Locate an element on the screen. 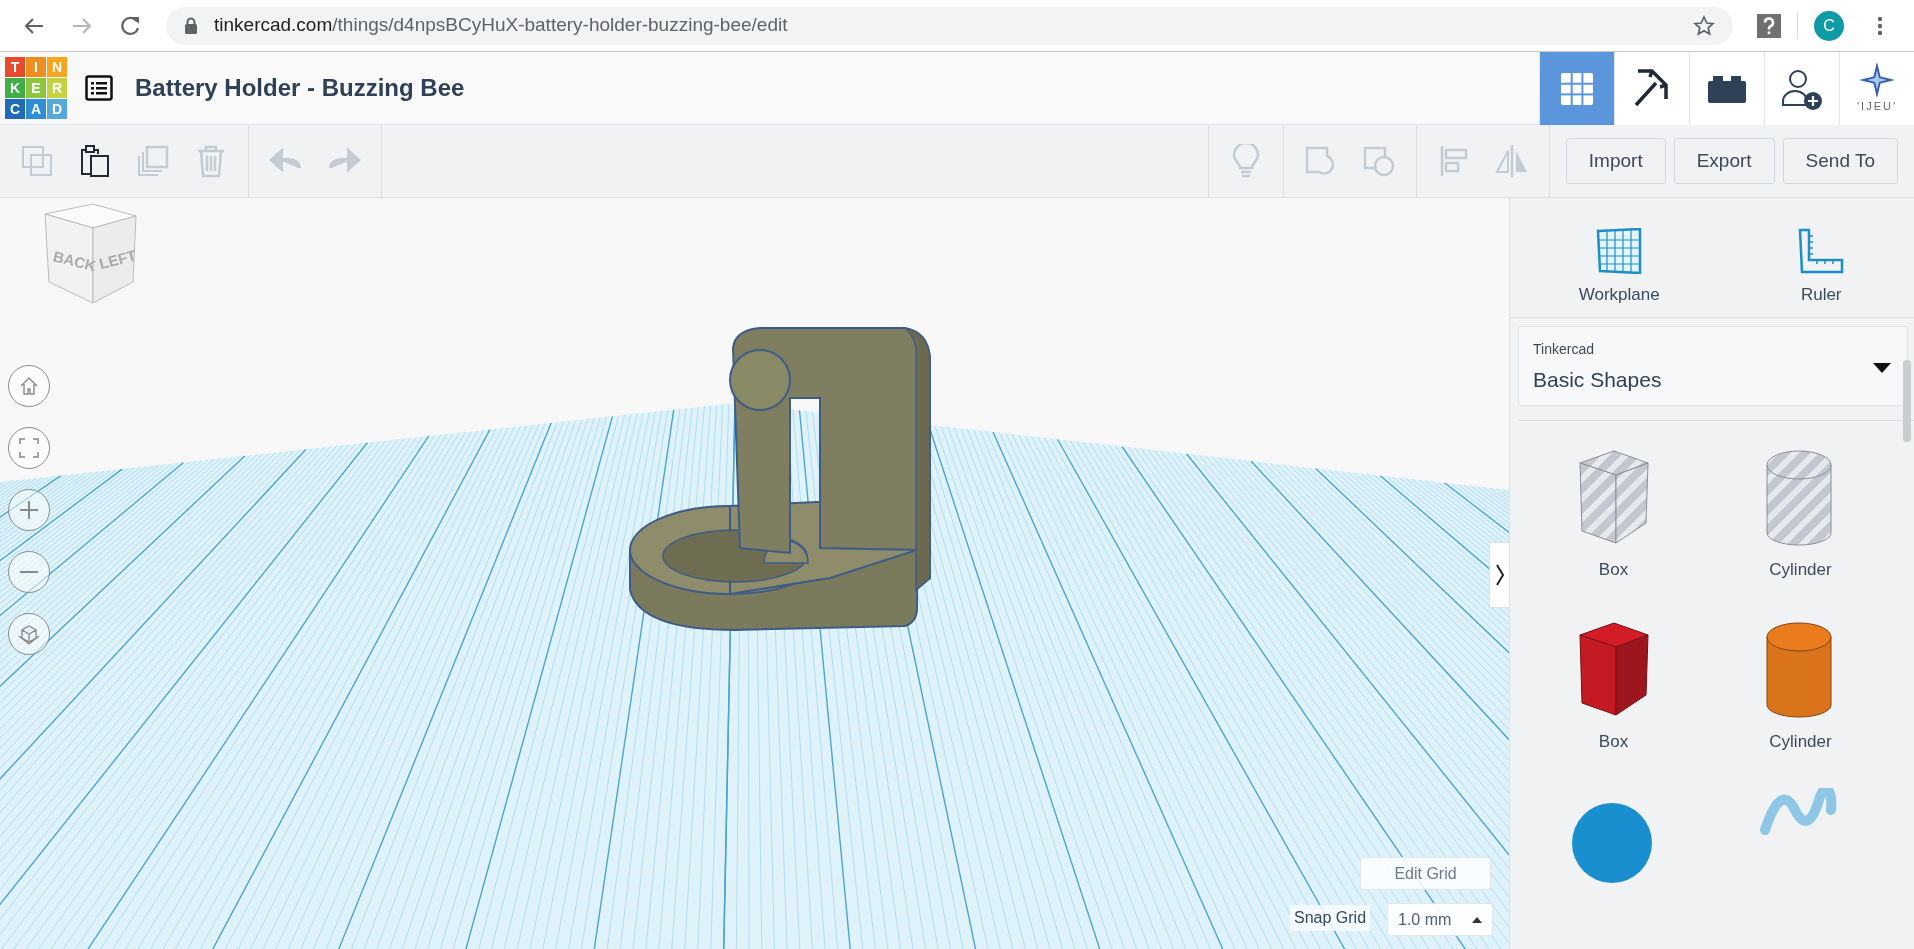 The image size is (1914, 949). zoom-in-button is located at coordinates (29, 510).